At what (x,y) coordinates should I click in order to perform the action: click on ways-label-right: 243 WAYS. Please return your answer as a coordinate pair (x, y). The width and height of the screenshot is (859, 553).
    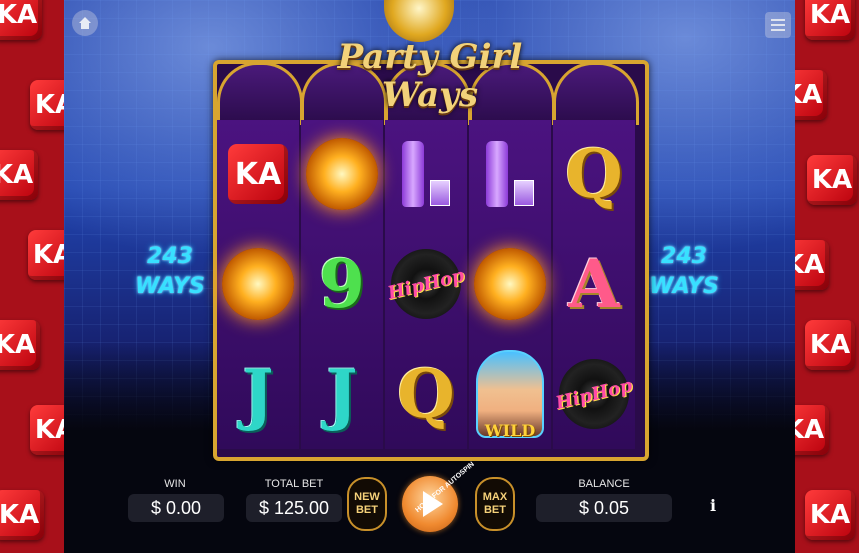
    Looking at the image, I should click on (684, 271).